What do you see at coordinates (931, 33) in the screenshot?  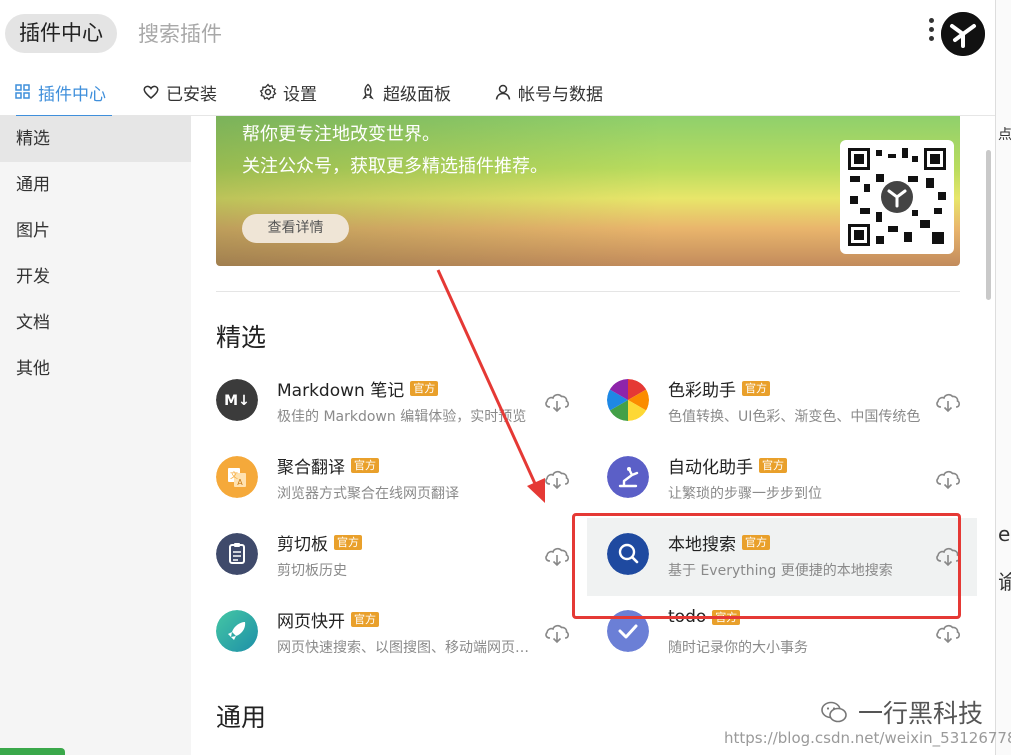 I see `more-menu-icon` at bounding box center [931, 33].